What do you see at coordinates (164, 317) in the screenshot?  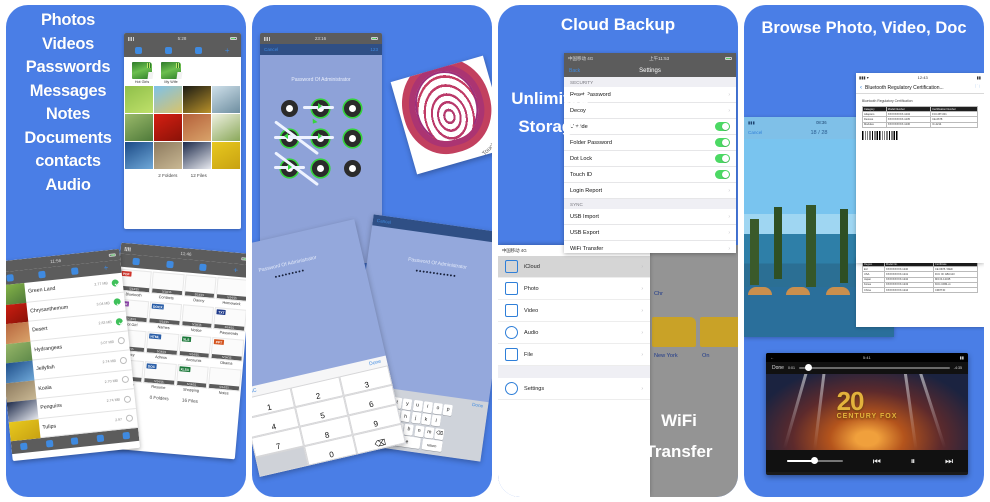 I see `document-cell: DOCX 5/14/15 Names` at bounding box center [164, 317].